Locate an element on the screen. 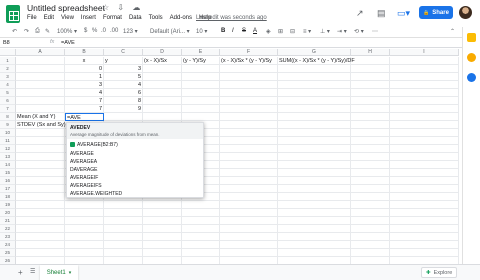  comments-icon: ▤ is located at coordinates (381, 13).